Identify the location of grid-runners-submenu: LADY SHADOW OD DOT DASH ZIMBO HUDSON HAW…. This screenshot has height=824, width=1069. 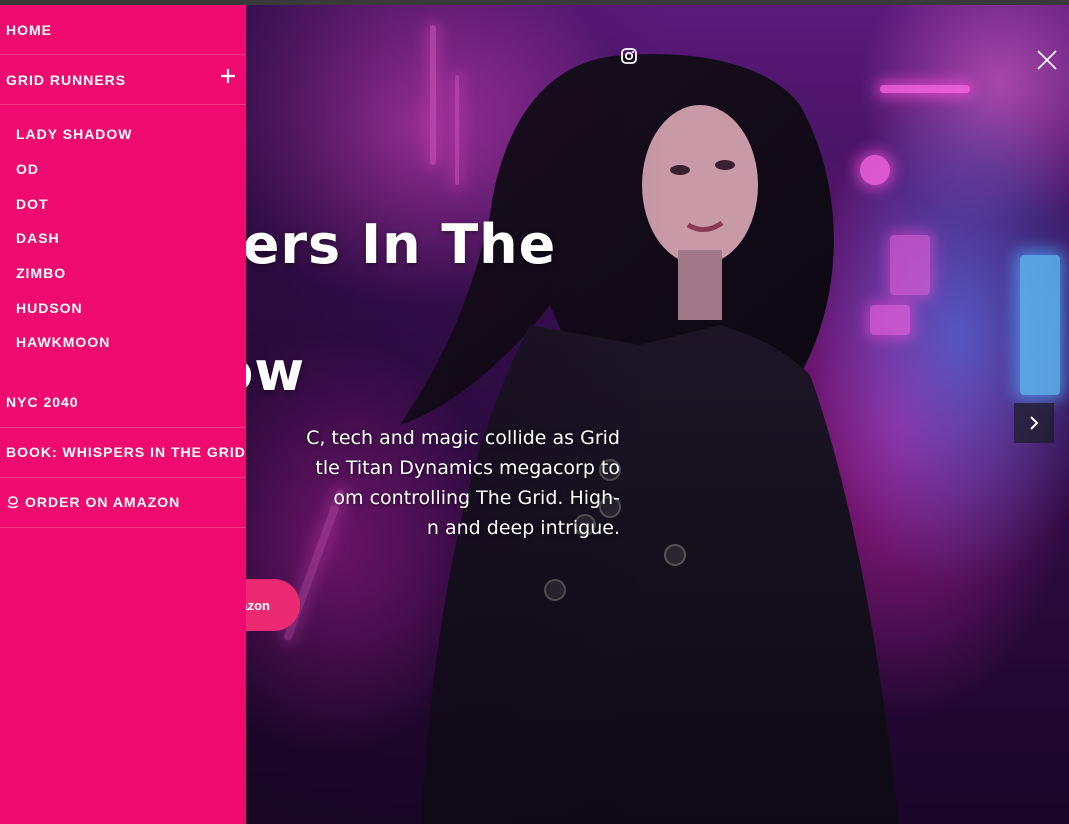
(123, 241).